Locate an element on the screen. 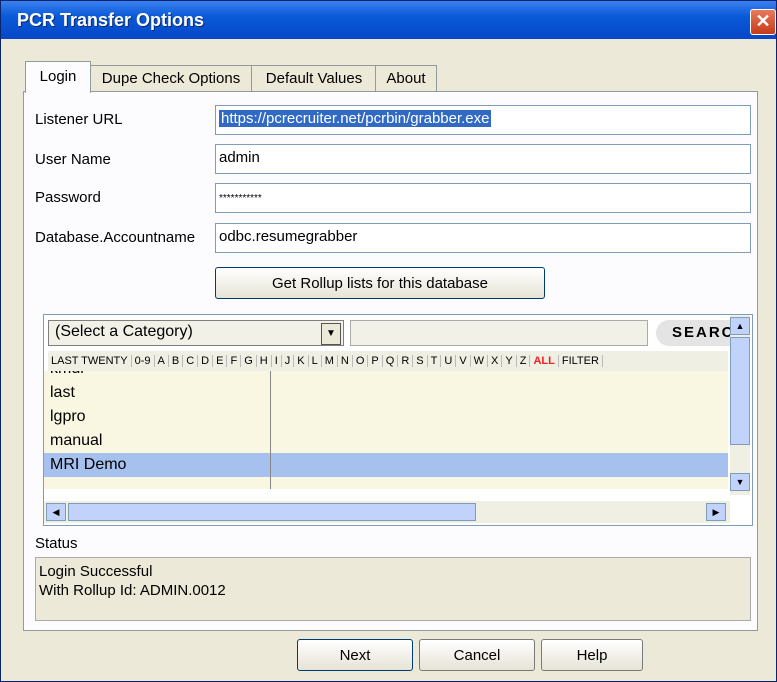  filter-g: G is located at coordinates (249, 361).